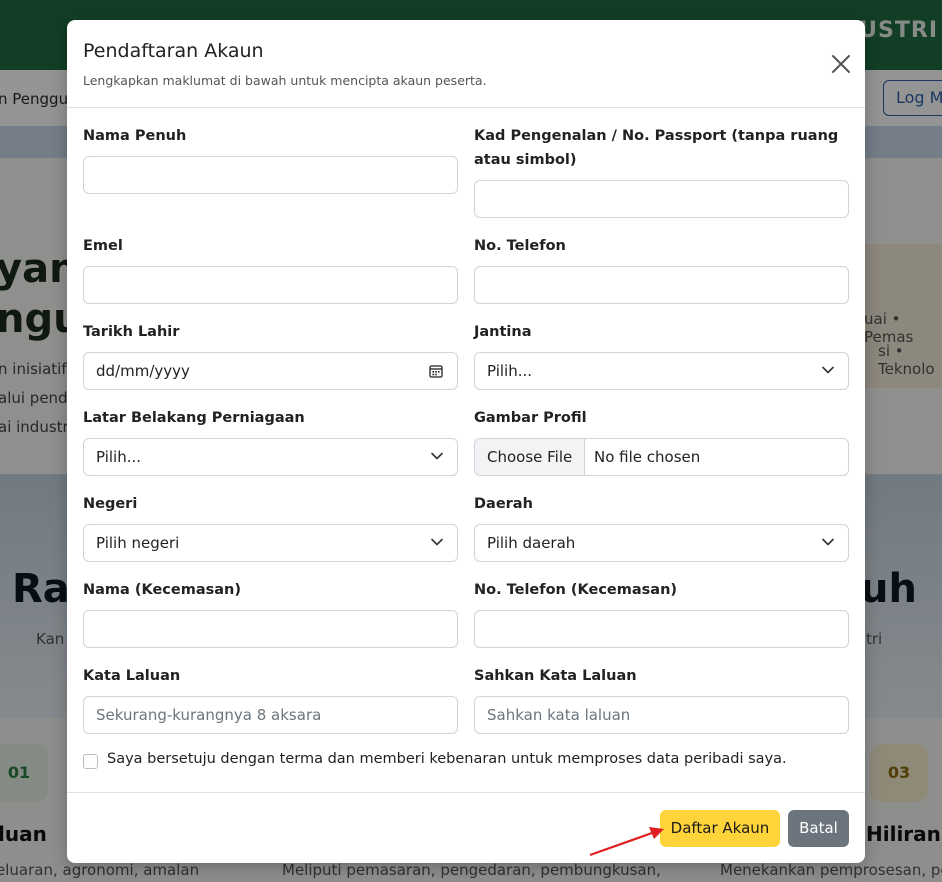 This screenshot has width=942, height=882. What do you see at coordinates (135, 136) in the screenshot?
I see `full-name-label: Nama Penuh` at bounding box center [135, 136].